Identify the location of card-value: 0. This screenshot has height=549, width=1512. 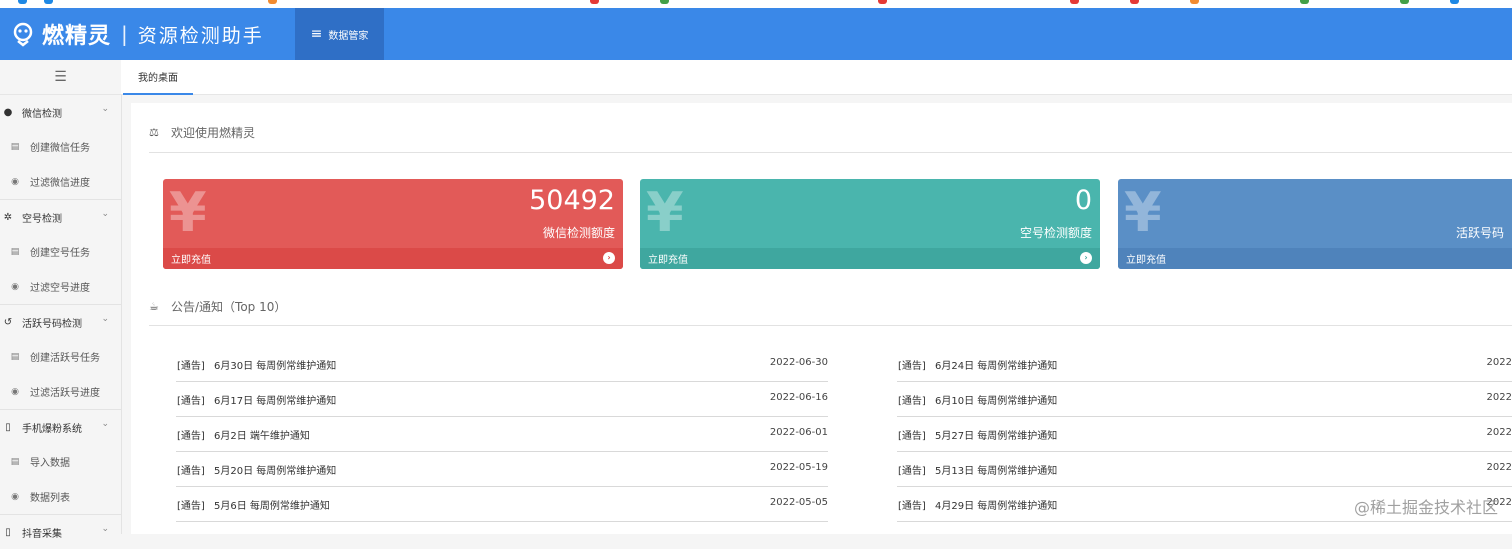
(1083, 200).